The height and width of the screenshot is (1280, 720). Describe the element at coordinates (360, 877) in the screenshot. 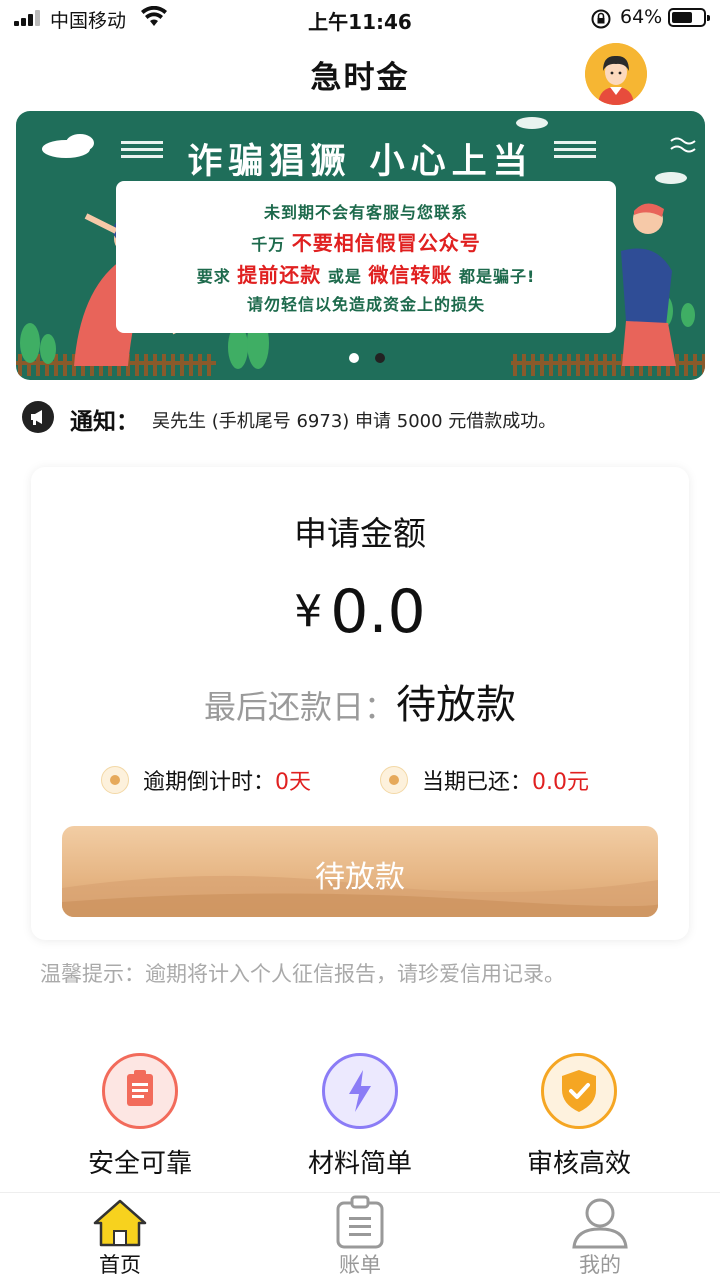

I see `button-label: 待放款` at that location.